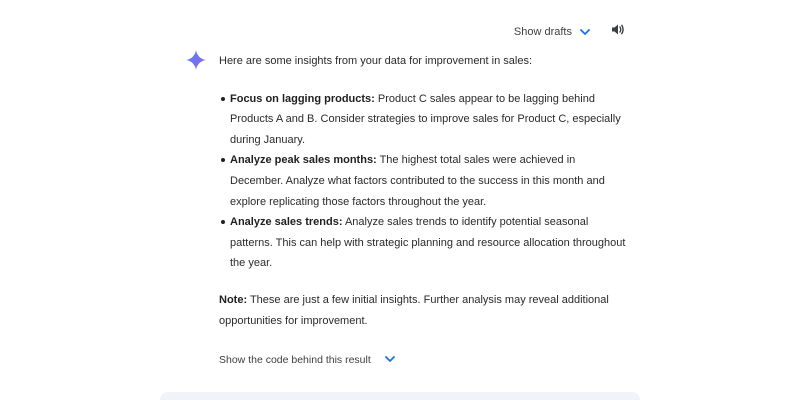  I want to click on show-code-label: Show the code behind this result, so click(295, 360).